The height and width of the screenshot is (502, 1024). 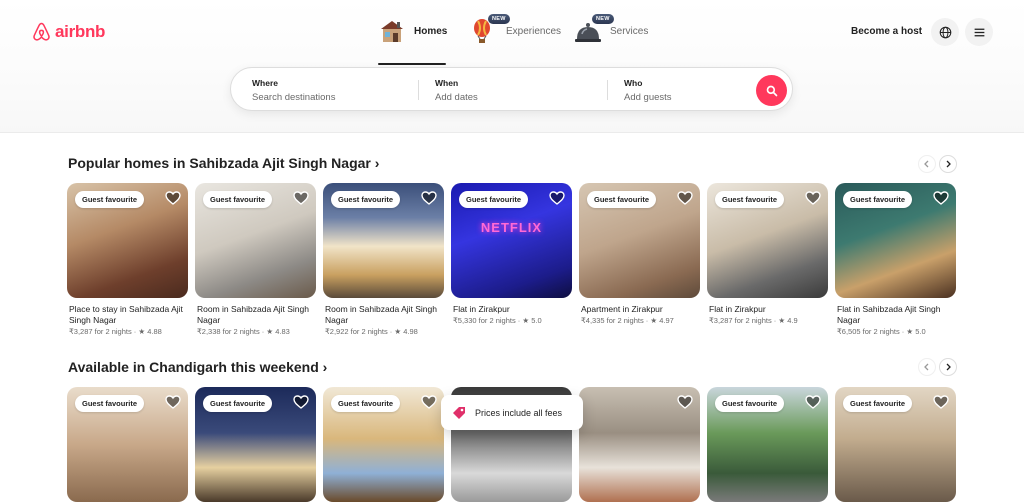 I want to click on tab-services: NEW Services, so click(x=611, y=31).